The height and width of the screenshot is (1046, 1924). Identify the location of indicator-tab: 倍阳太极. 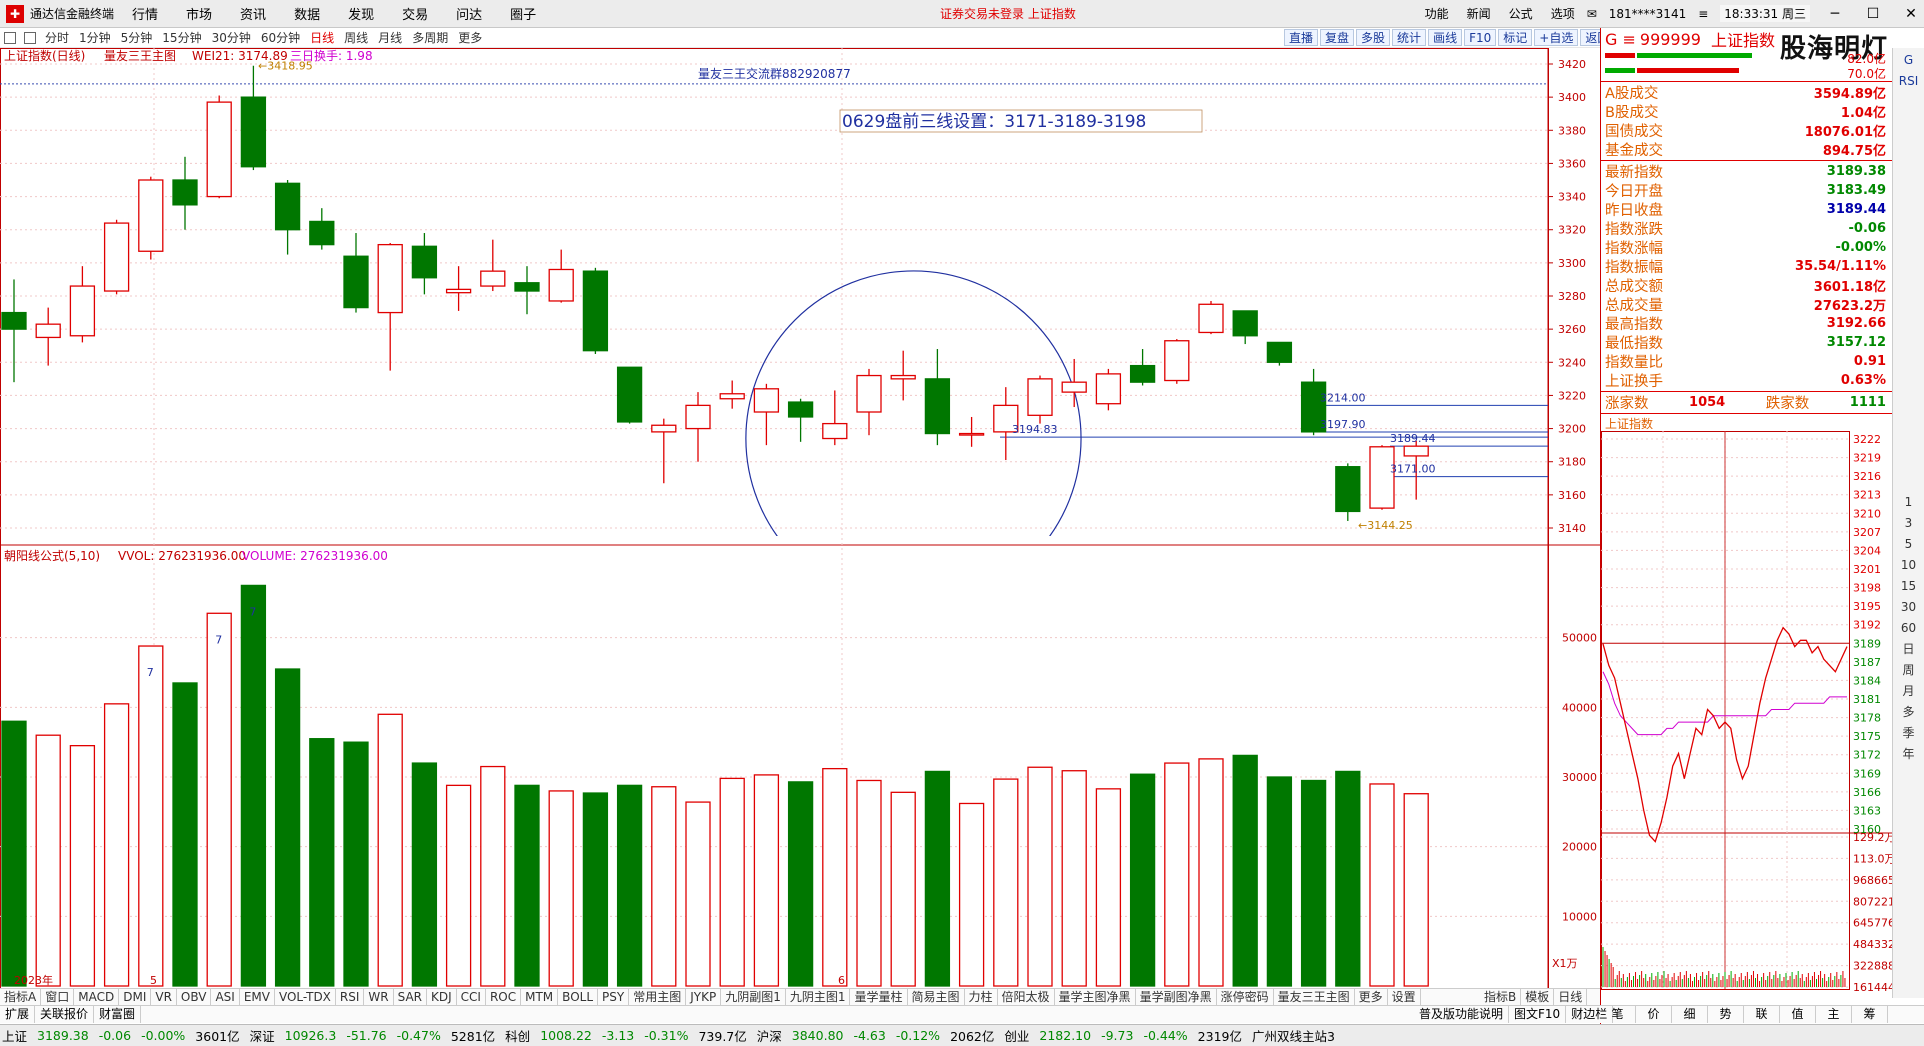
(1026, 997).